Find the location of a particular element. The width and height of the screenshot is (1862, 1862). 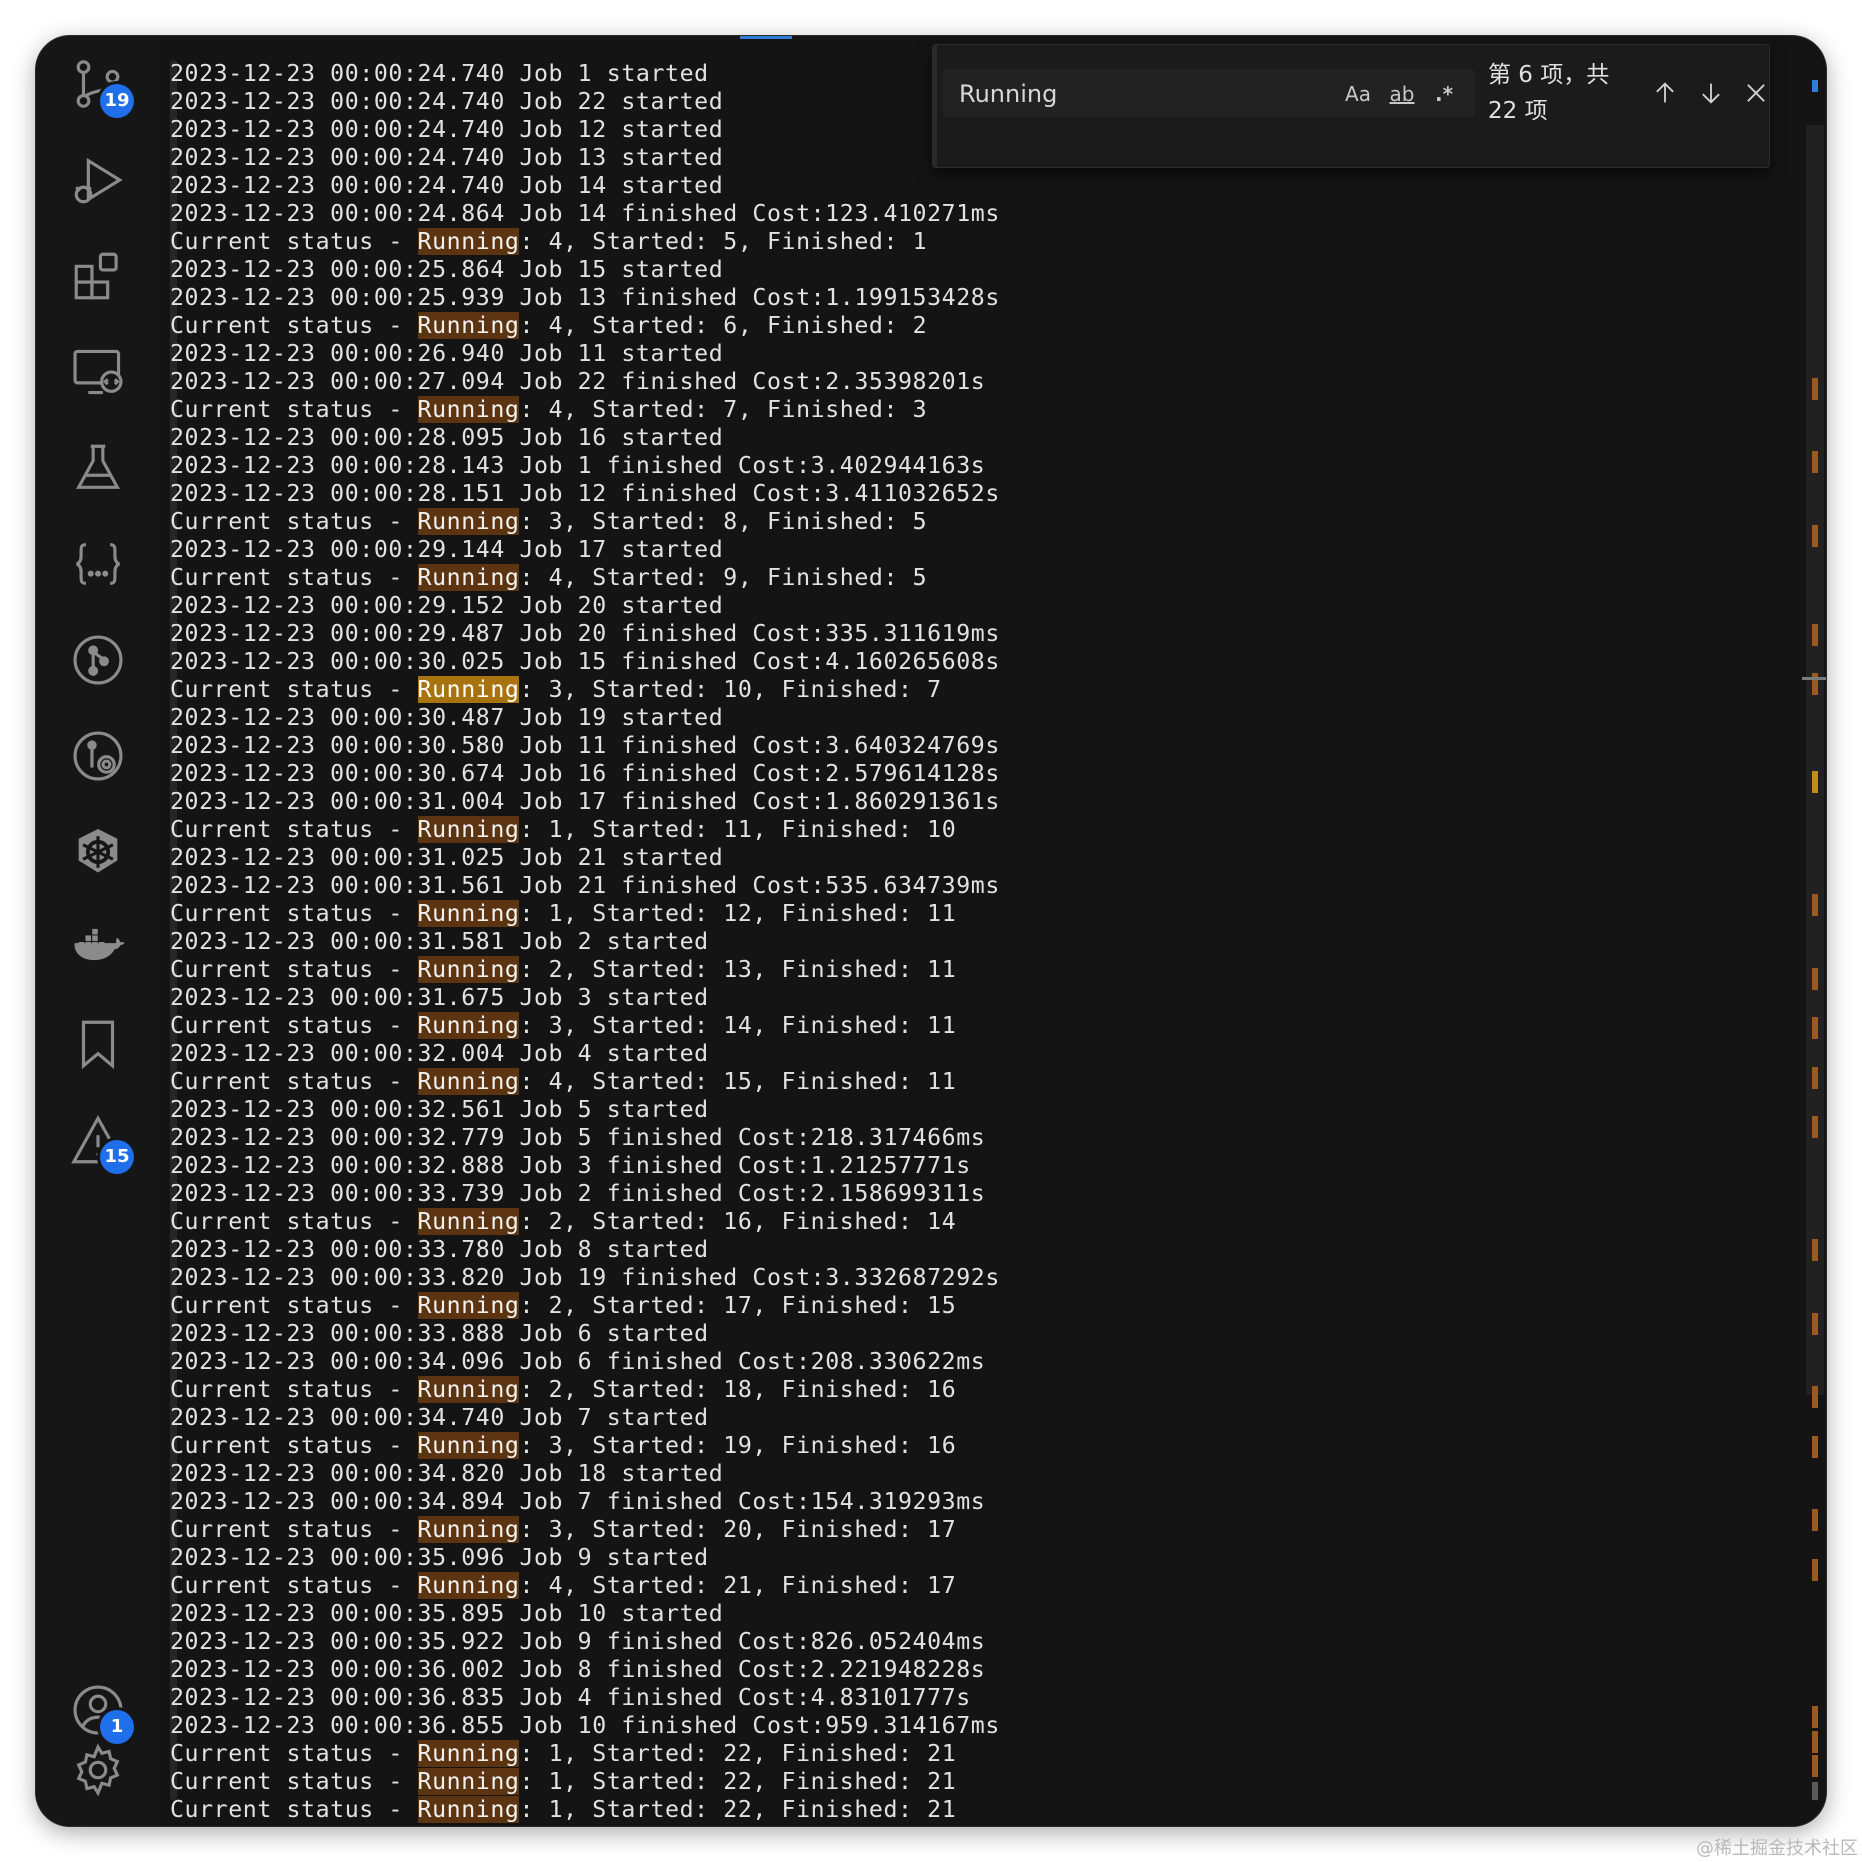

ruler-end-marker is located at coordinates (1815, 1791).